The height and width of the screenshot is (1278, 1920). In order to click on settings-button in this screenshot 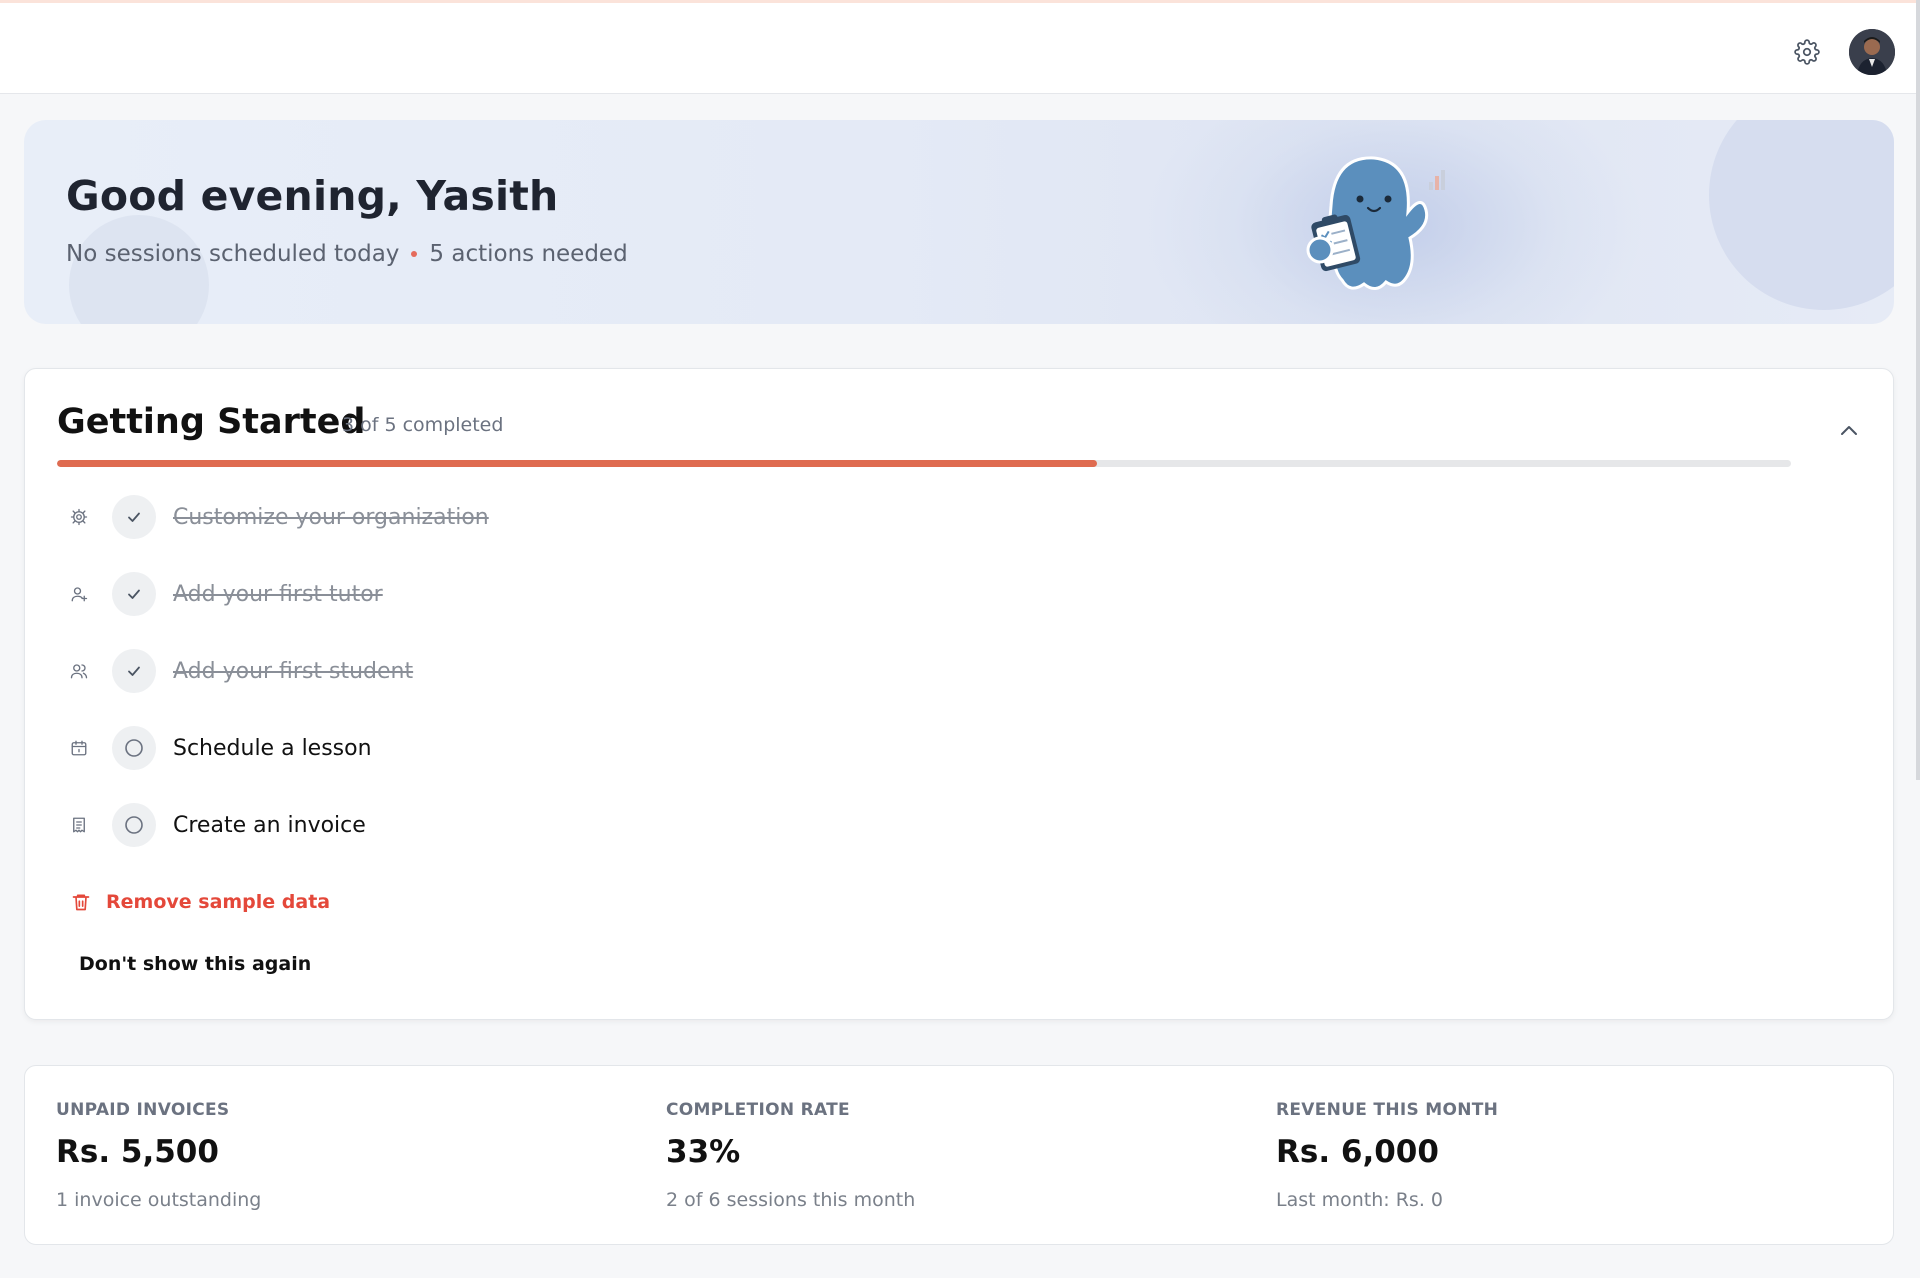, I will do `click(1807, 52)`.